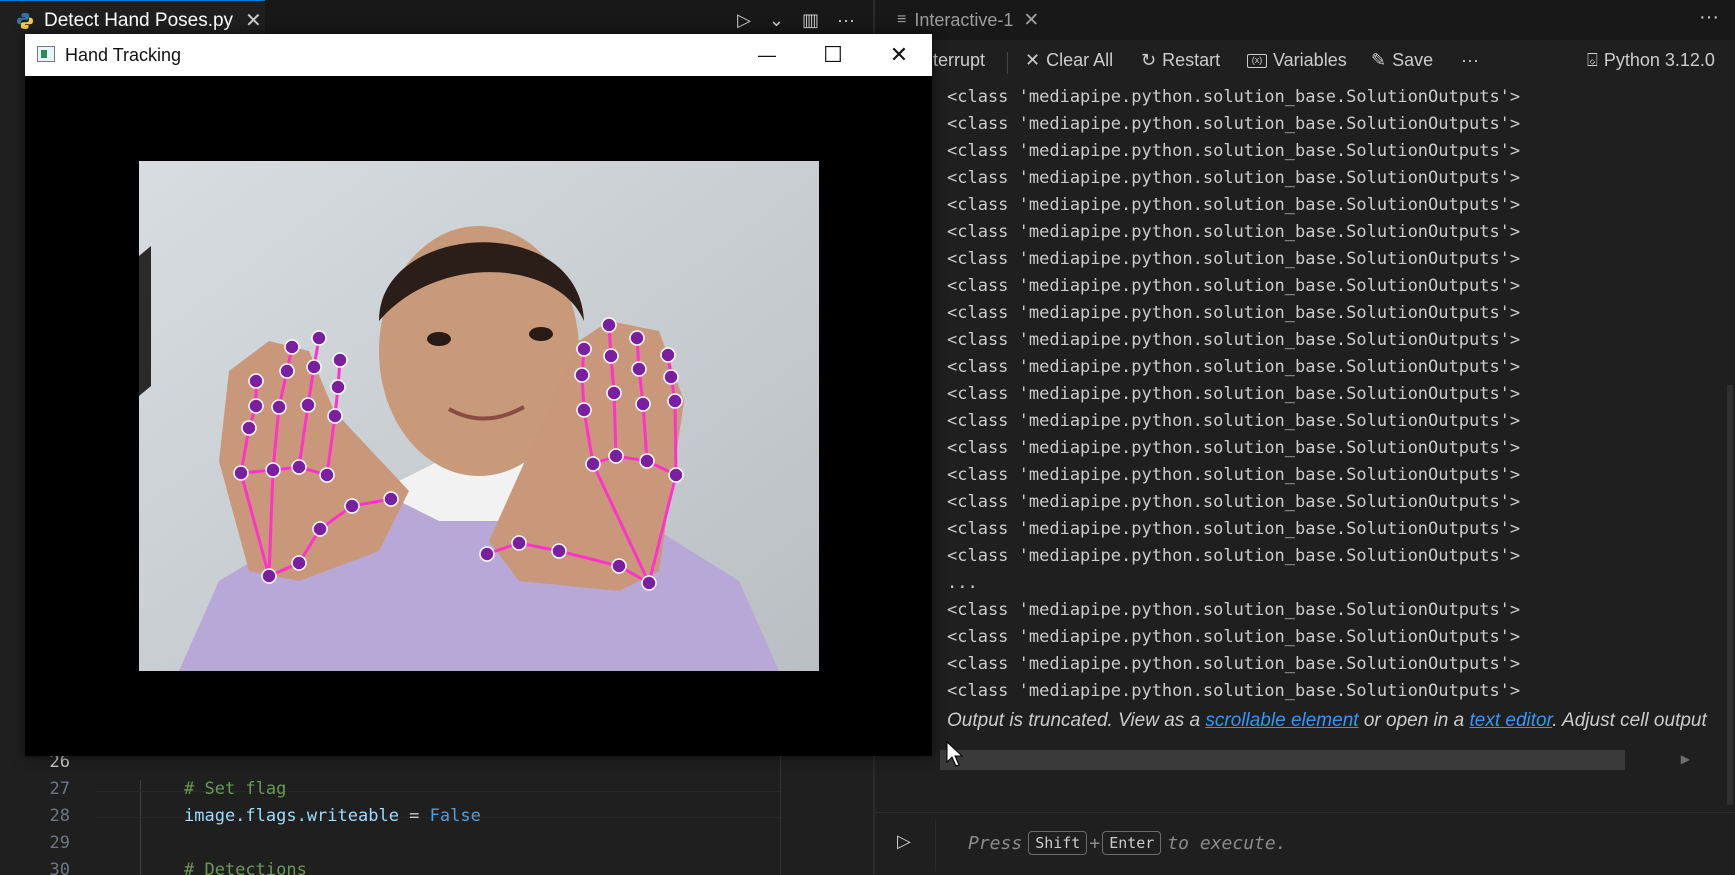 This screenshot has height=875, width=1735. What do you see at coordinates (1709, 17) in the screenshot?
I see `interactive-more-icon: ···` at bounding box center [1709, 17].